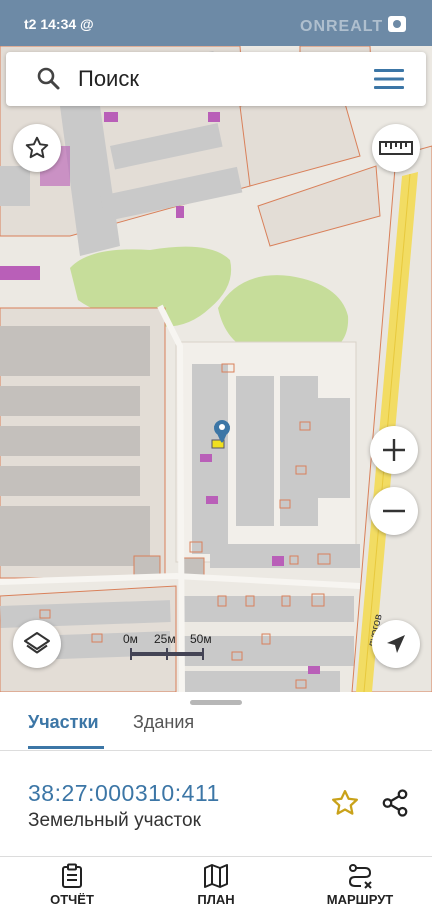 This screenshot has width=432, height=910. What do you see at coordinates (108, 79) in the screenshot?
I see `search-input: Поиск` at bounding box center [108, 79].